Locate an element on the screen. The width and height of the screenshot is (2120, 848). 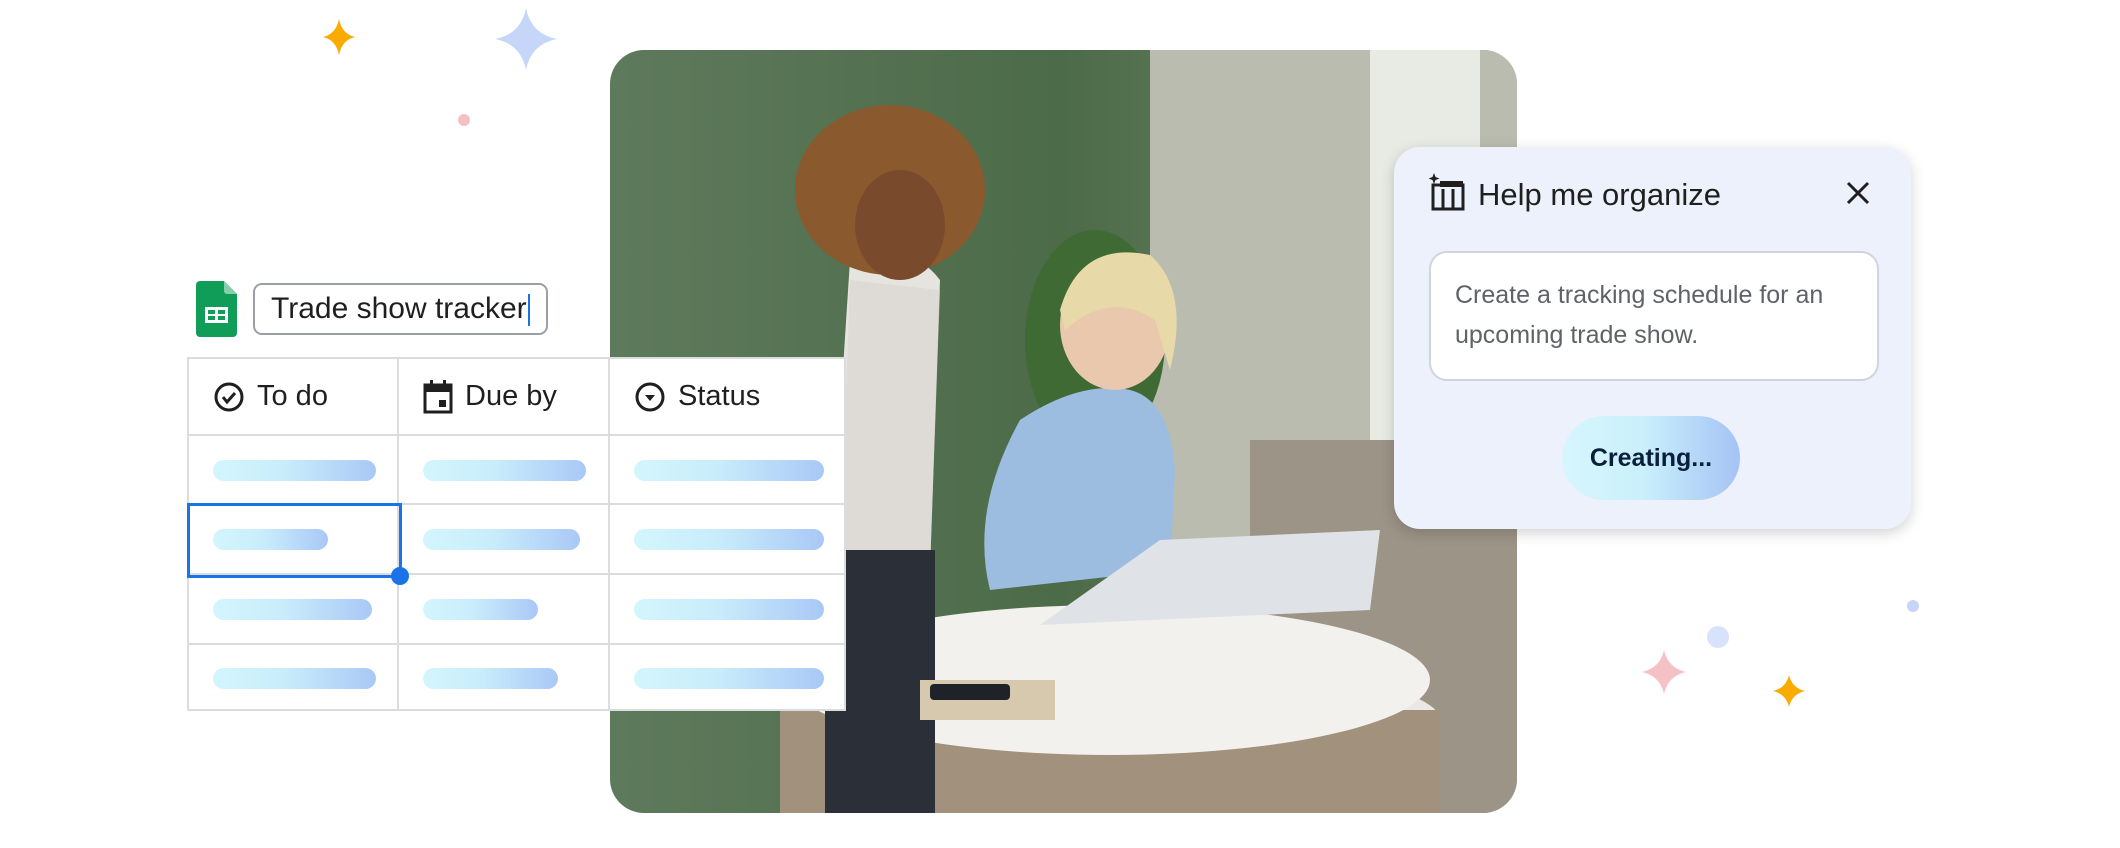
close-icon is located at coordinates (1858, 193).